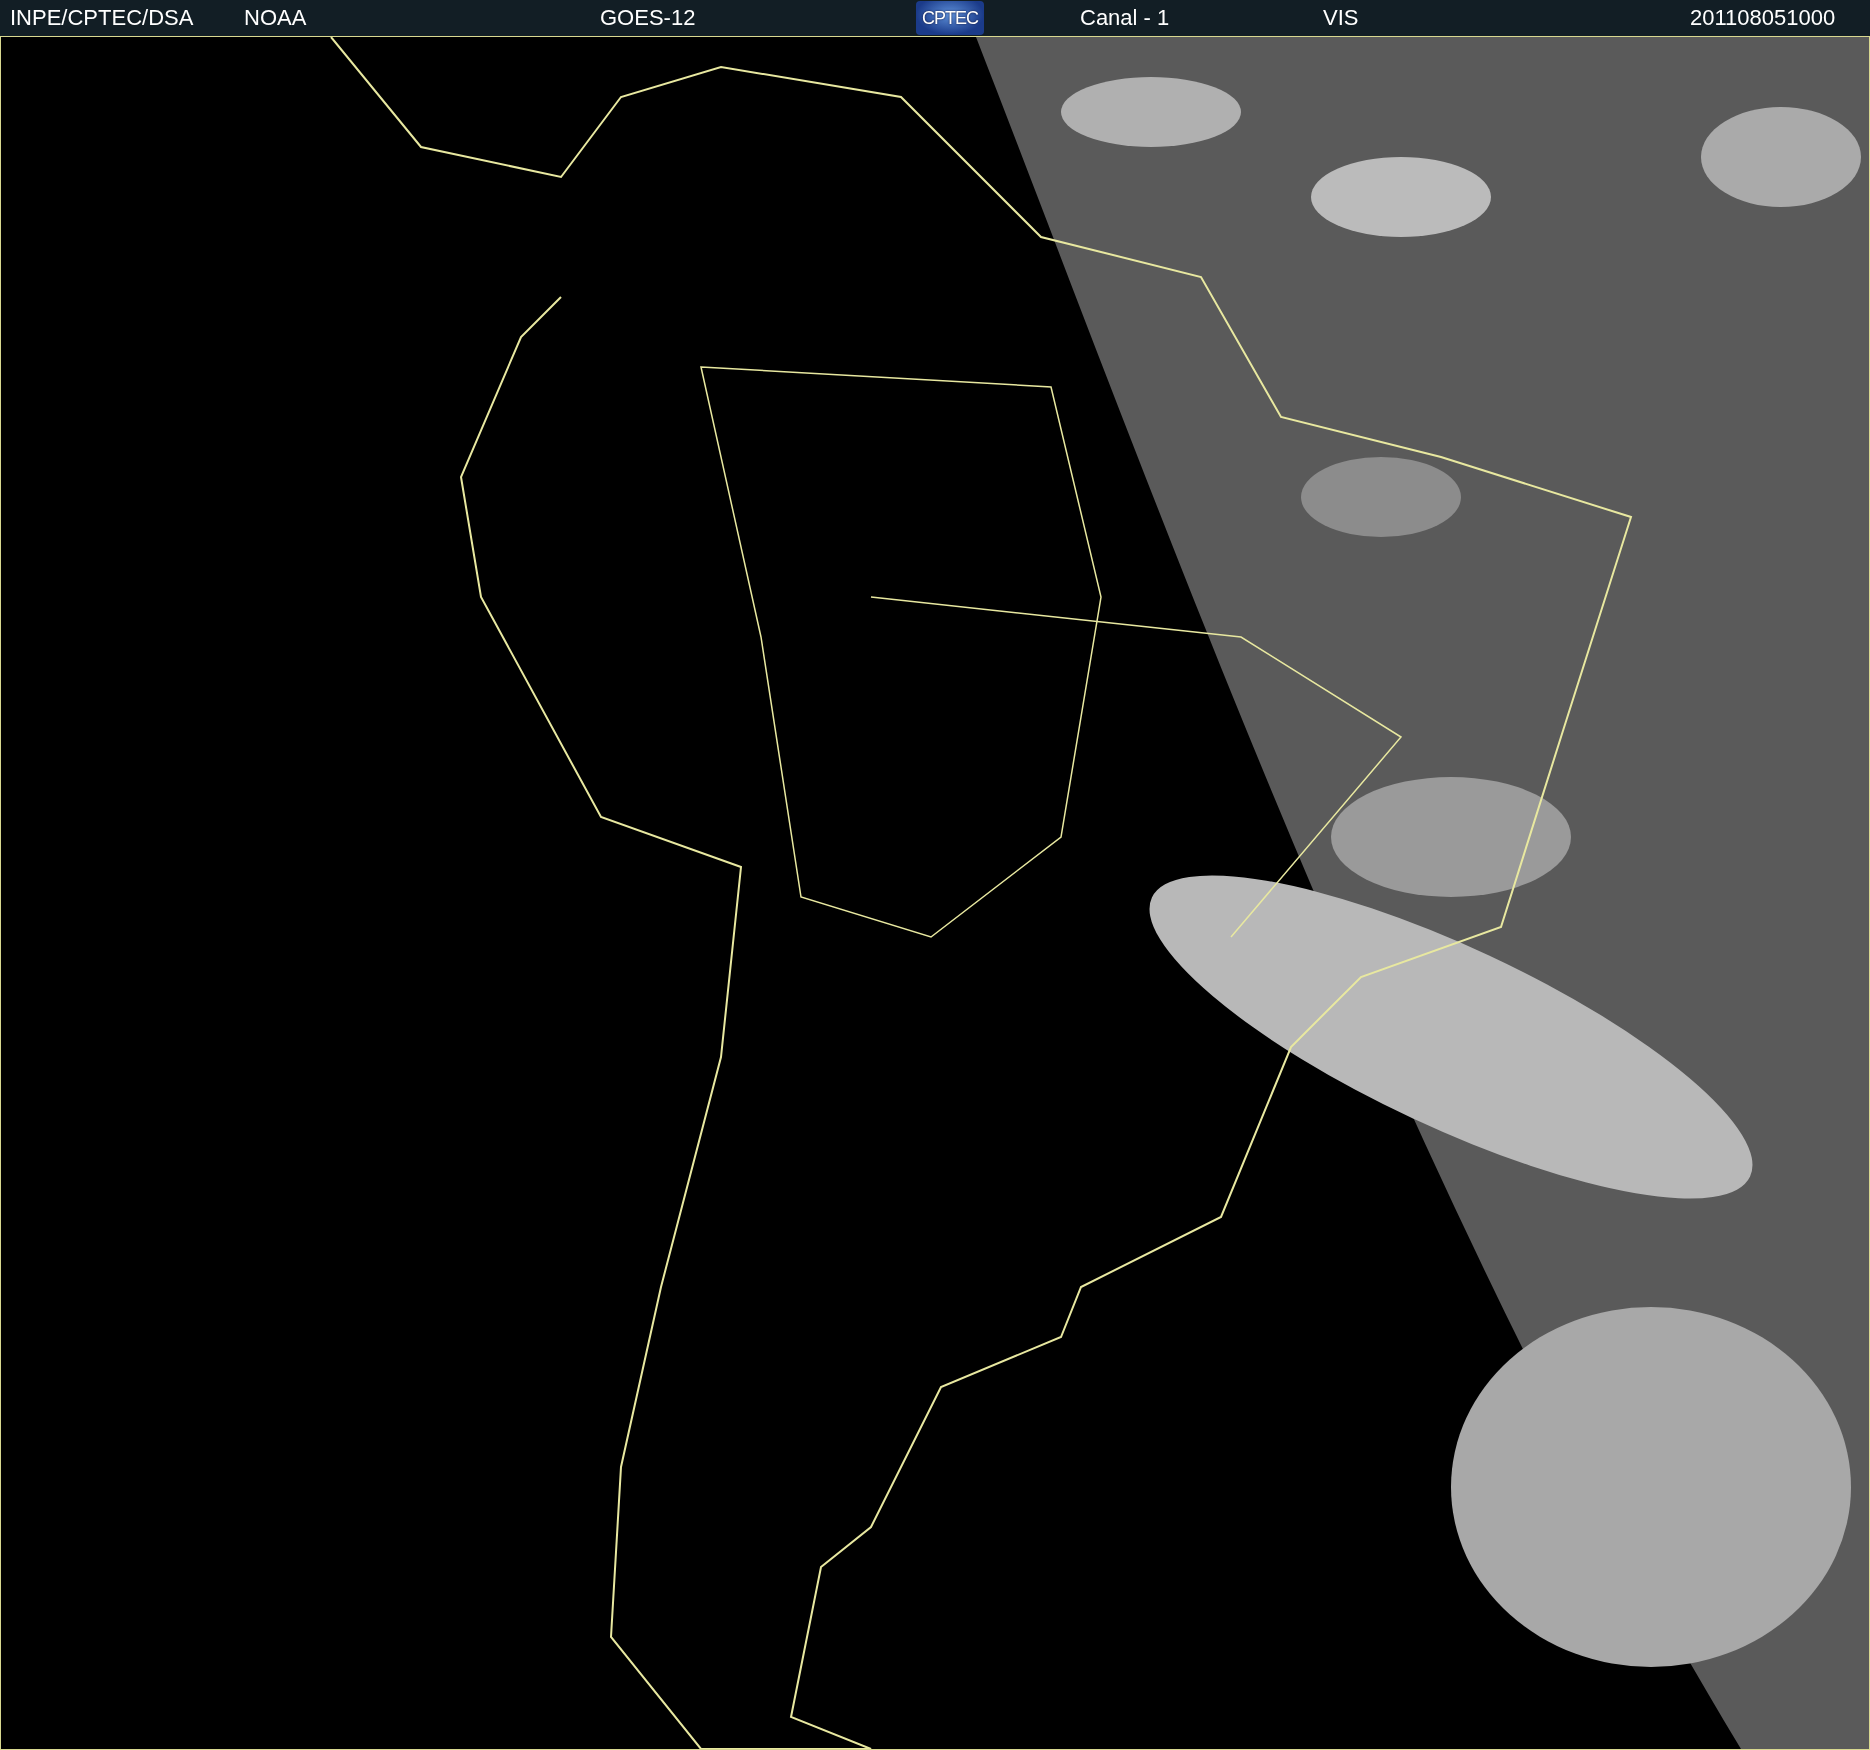  I want to click on band-label: VIS, so click(1341, 18).